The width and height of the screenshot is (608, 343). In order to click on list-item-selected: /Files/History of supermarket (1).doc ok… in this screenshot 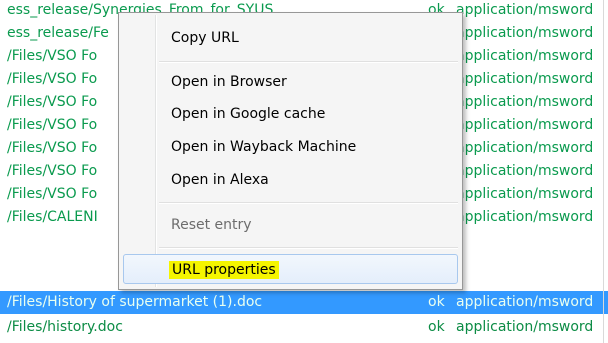, I will do `click(304, 302)`.